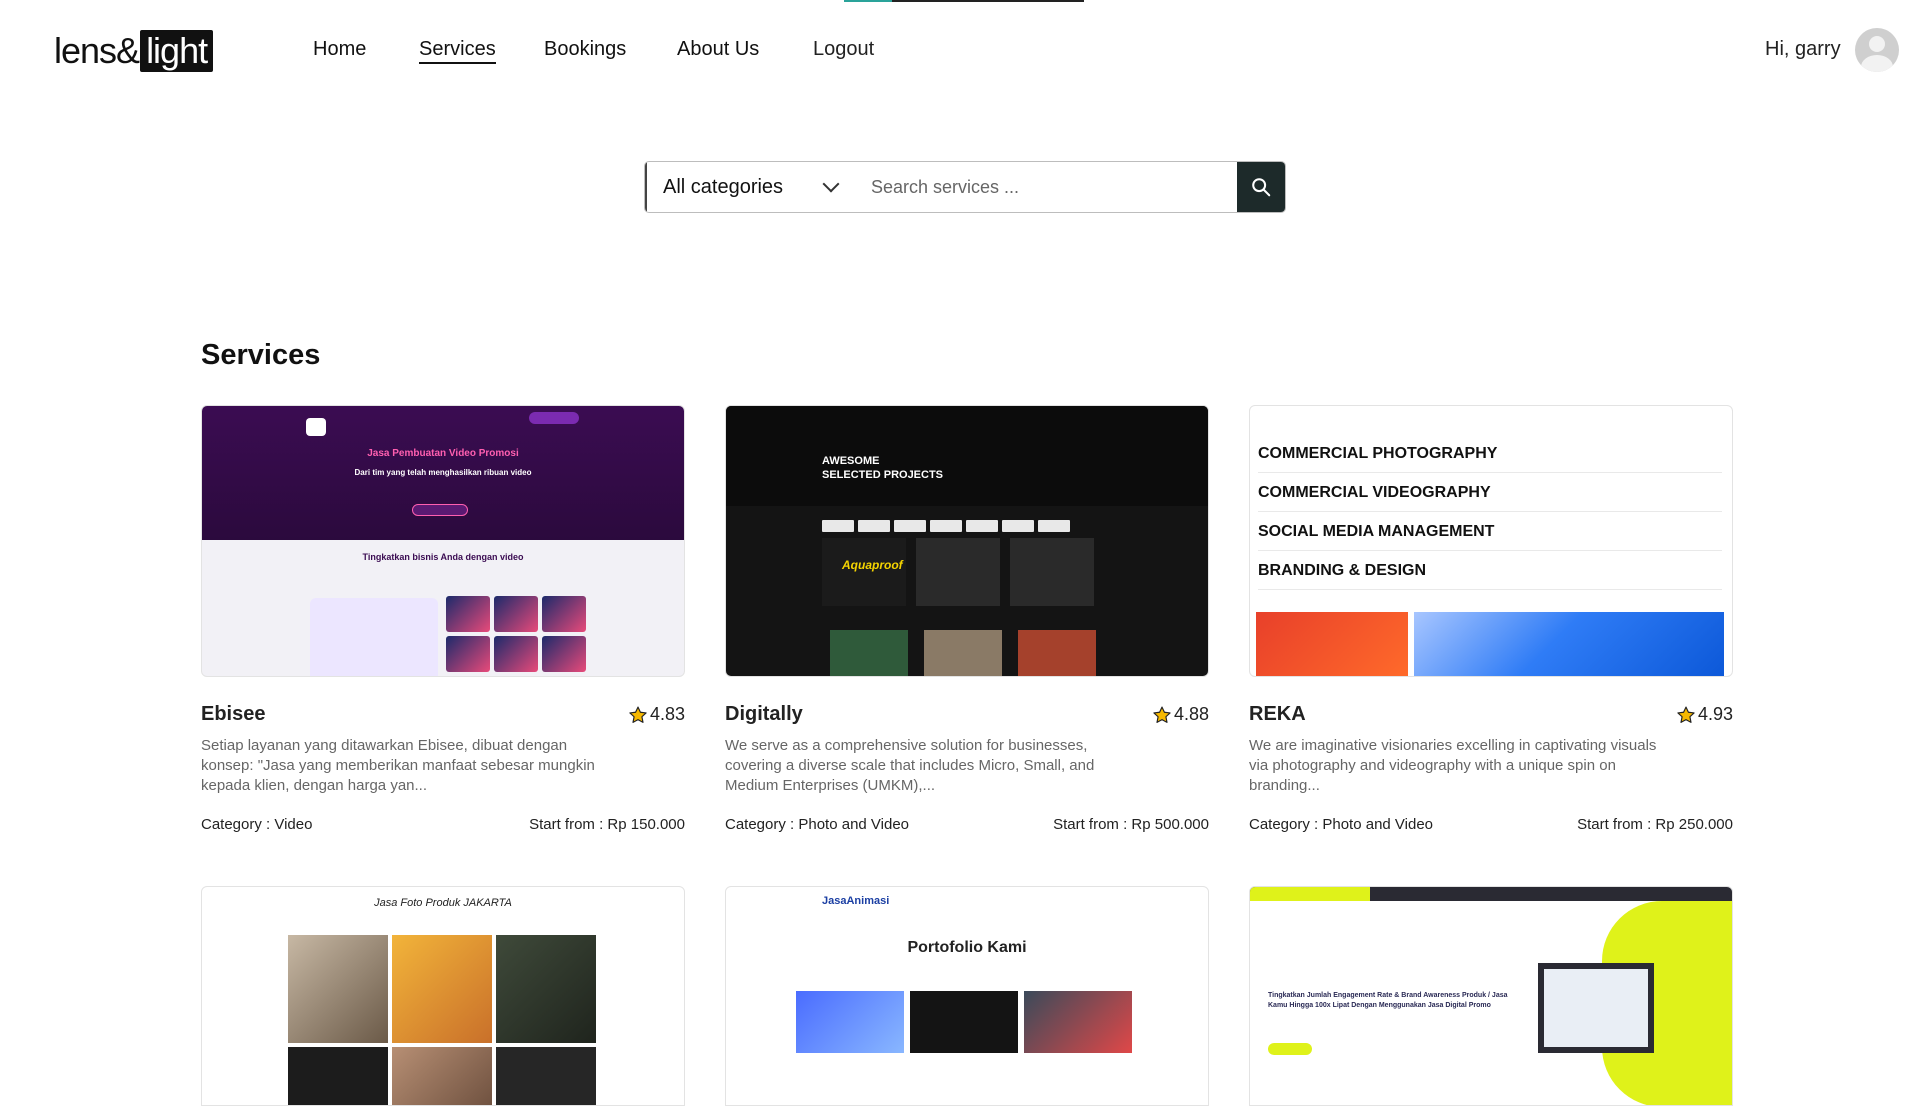 Image resolution: width=1920 pixels, height=1106 pixels. What do you see at coordinates (374, 637) in the screenshot?
I see `thumb-info-panel` at bounding box center [374, 637].